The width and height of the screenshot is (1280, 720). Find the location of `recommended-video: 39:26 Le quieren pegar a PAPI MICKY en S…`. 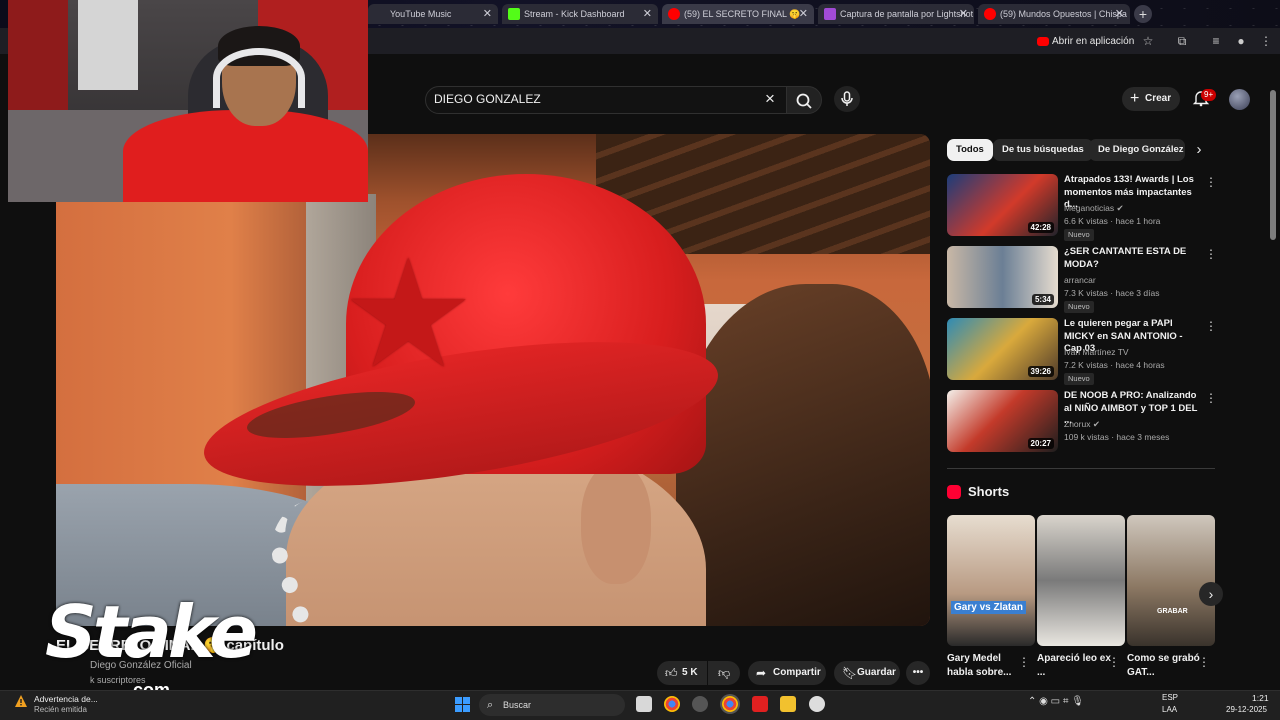

recommended-video: 39:26 Le quieren pegar a PAPI MICKY en S… is located at coordinates (1109, 351).